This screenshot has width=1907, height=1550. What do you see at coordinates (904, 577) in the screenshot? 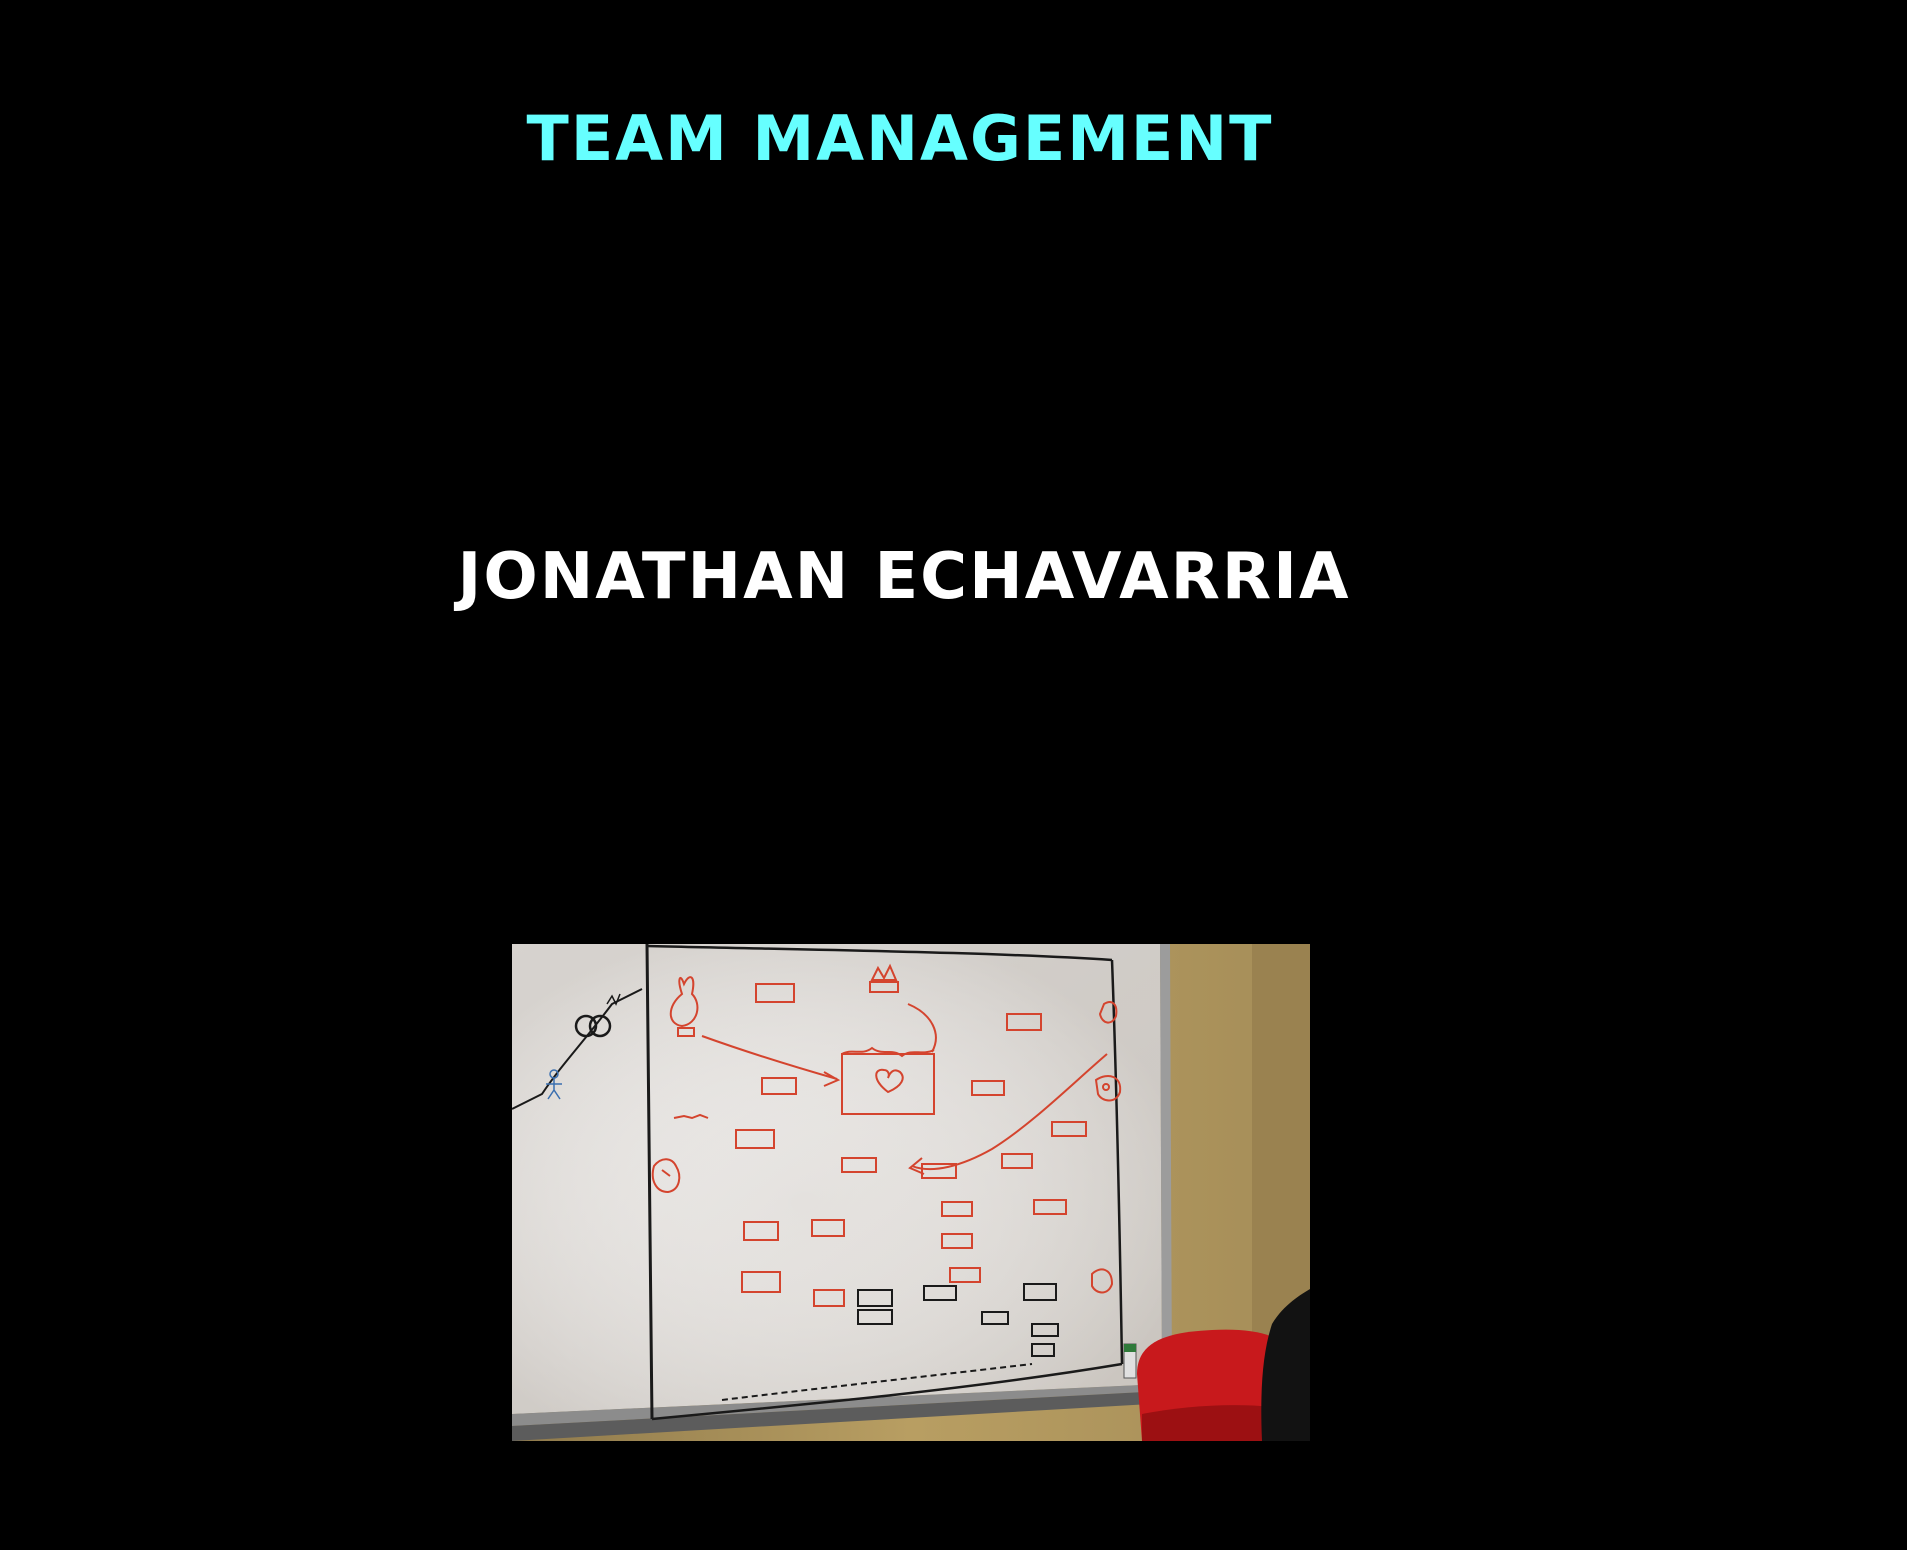
I see `author-name: Jonathan Echavarria` at bounding box center [904, 577].